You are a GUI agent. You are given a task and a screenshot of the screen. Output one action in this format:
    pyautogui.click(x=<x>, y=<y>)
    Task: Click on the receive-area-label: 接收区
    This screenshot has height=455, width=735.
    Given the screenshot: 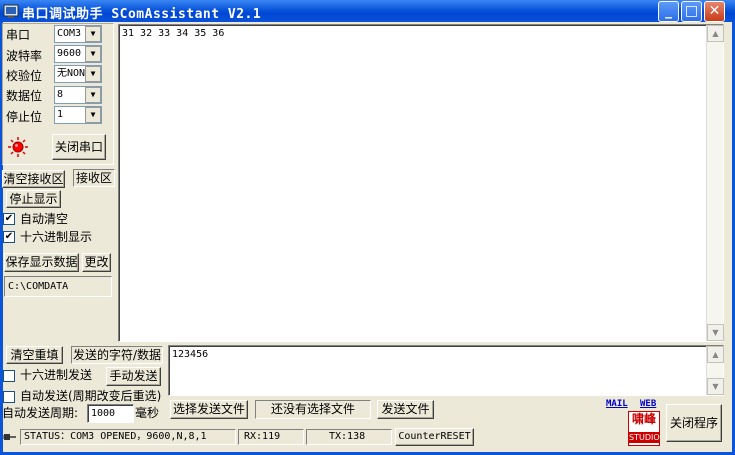 What is the action you would take?
    pyautogui.click(x=94, y=178)
    